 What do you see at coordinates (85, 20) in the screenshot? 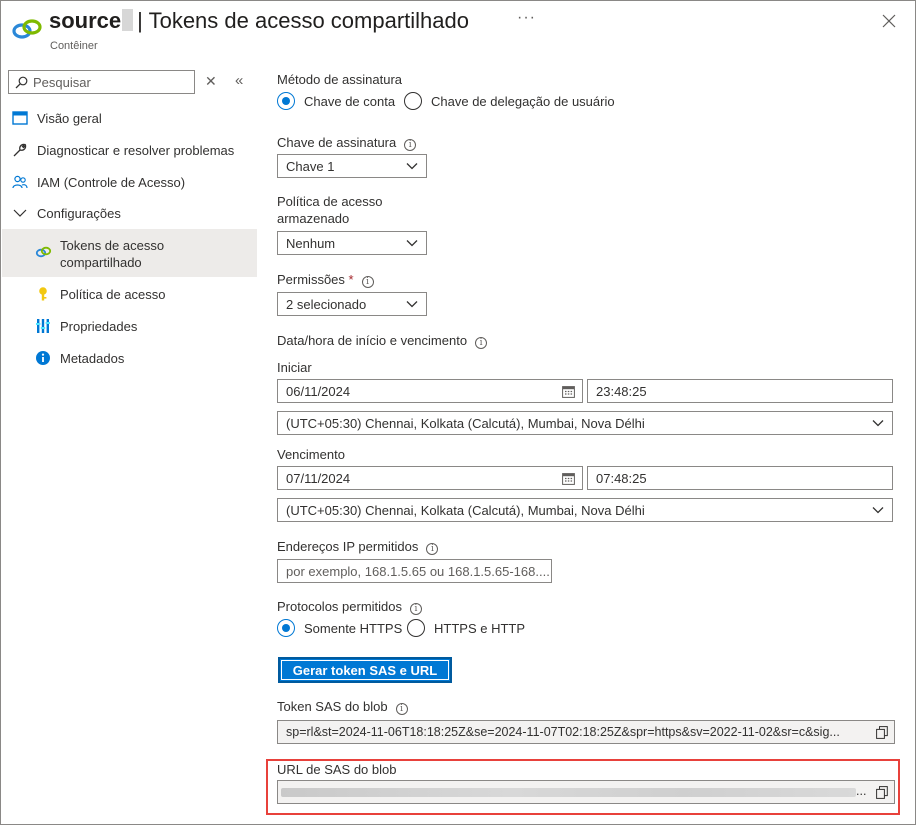
I see `resource-name: source` at bounding box center [85, 20].